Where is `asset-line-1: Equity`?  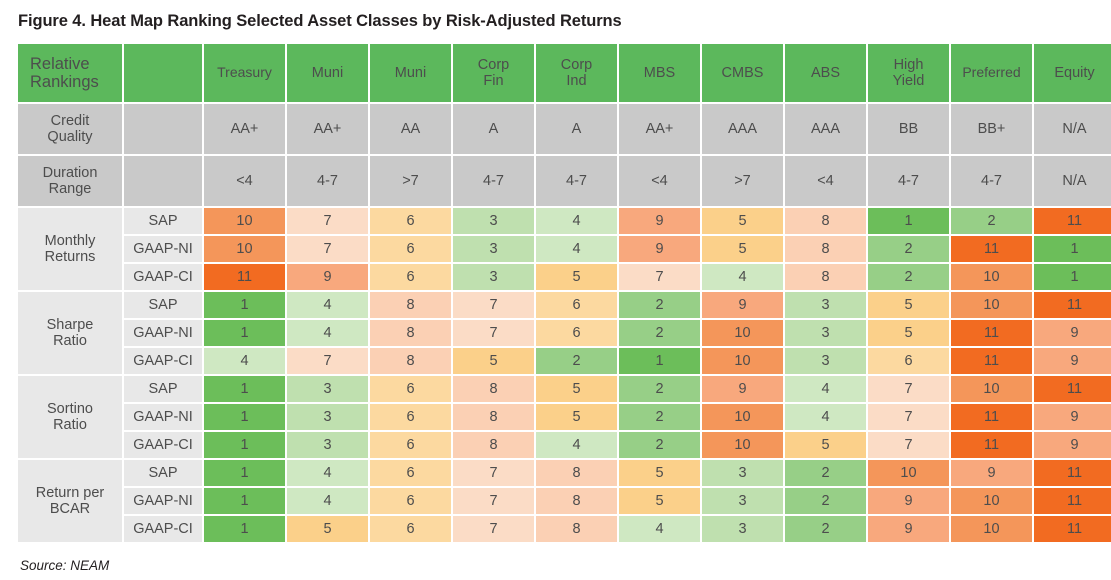 asset-line-1: Equity is located at coordinates (1074, 72).